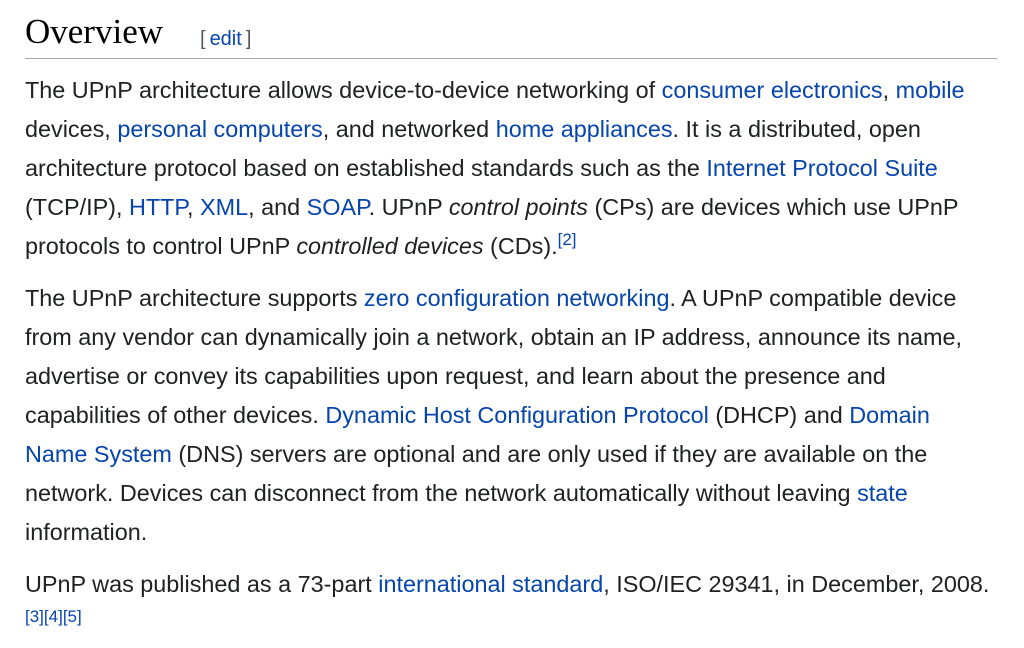 The width and height of the screenshot is (1024, 648). I want to click on text-run: (DHCP) and, so click(779, 415).